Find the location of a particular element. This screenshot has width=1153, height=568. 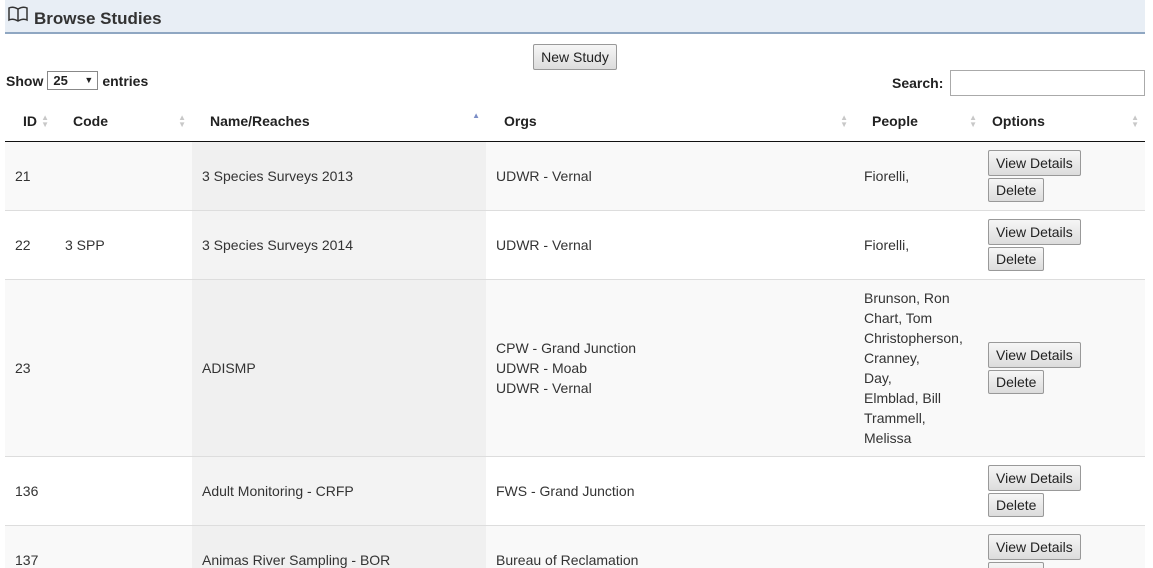

entries-length-control: Show 25 ▼ entries is located at coordinates (77, 80).